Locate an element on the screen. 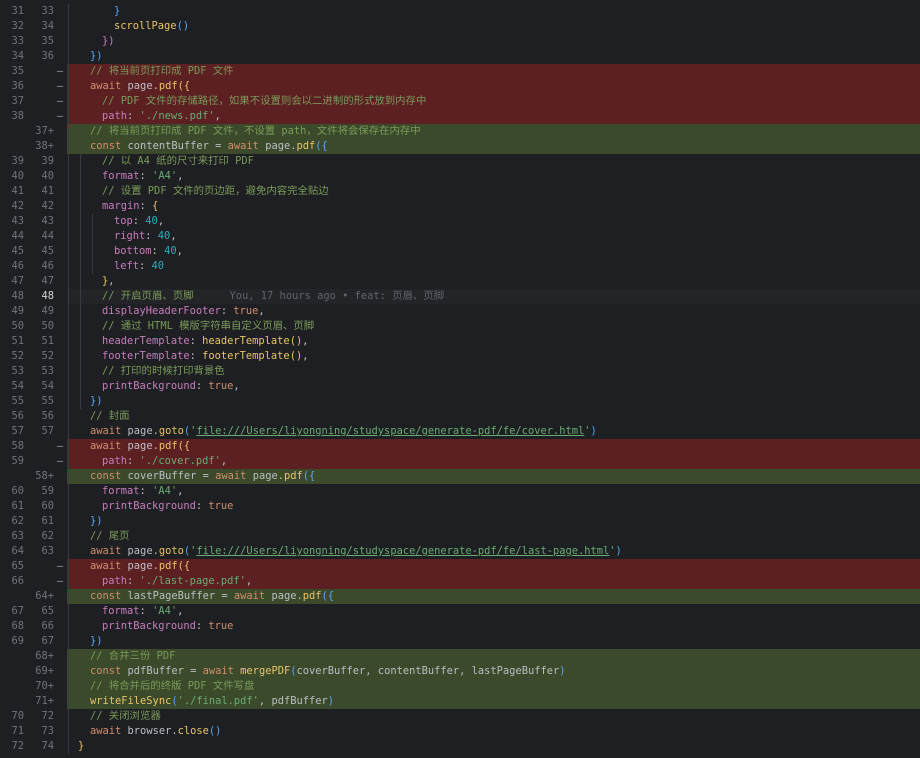 The height and width of the screenshot is (758, 920). code-text: displayHeaderFooter: true, is located at coordinates (493, 311).